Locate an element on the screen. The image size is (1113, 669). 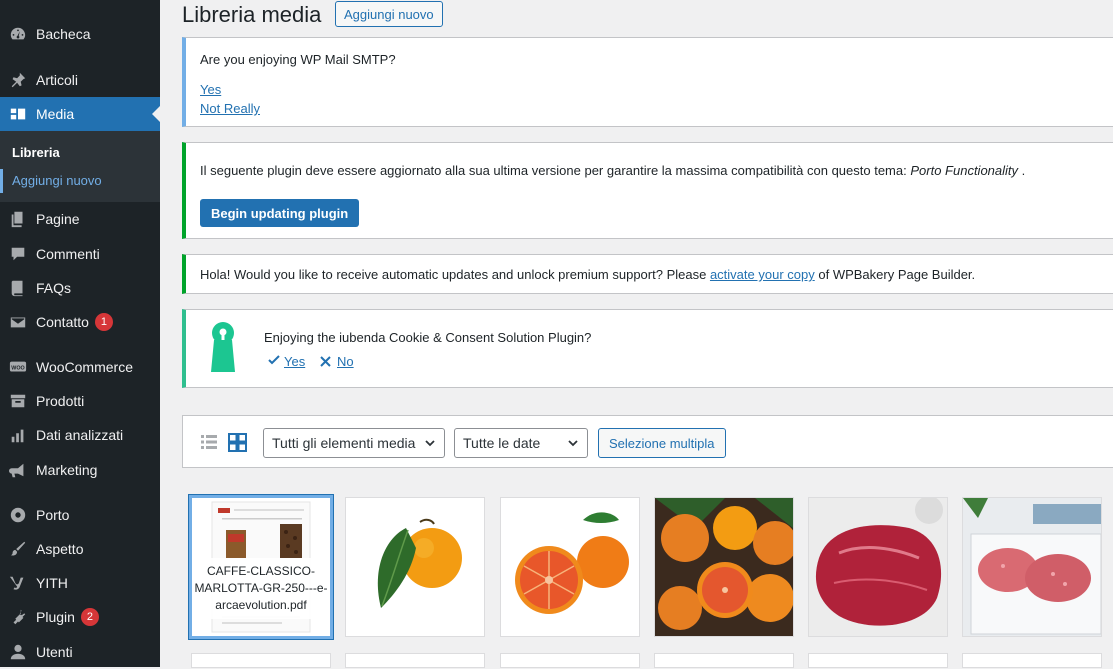
chart-icon is located at coordinates (18, 435).